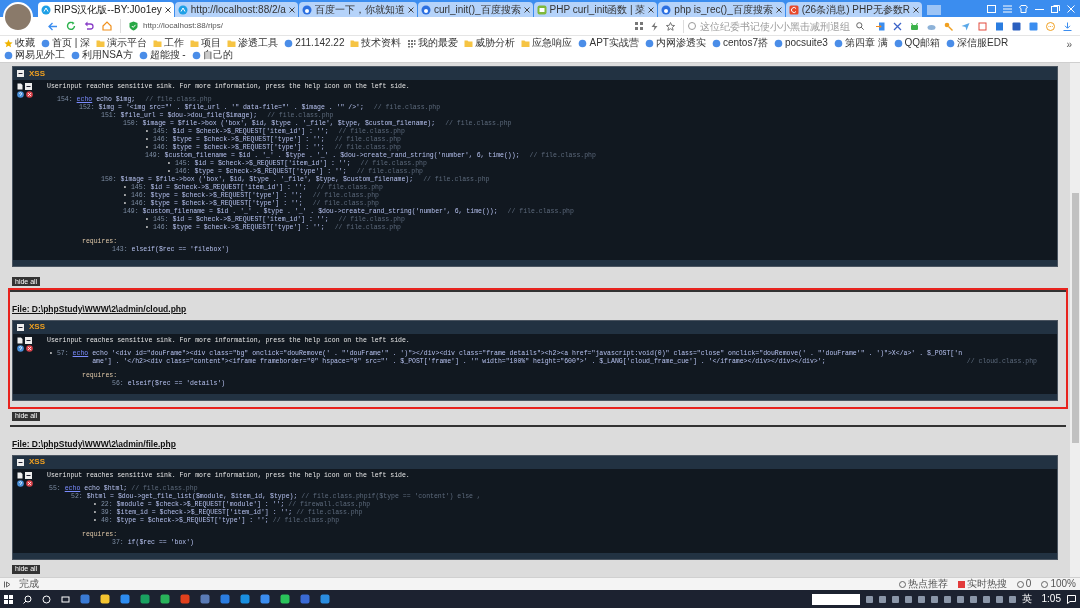  I want to click on bookmark: 利用NSA方, so click(102, 55).